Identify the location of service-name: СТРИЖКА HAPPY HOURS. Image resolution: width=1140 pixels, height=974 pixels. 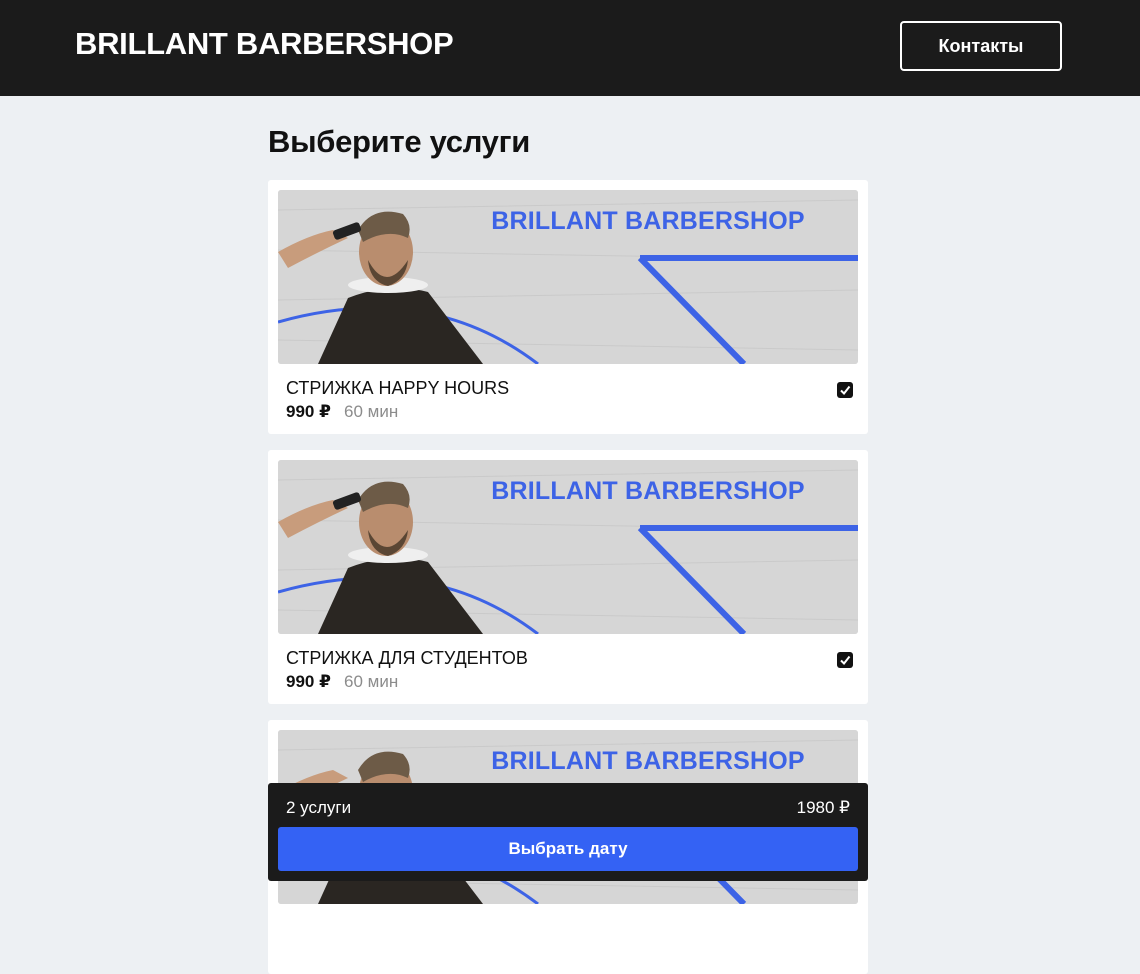
(398, 388).